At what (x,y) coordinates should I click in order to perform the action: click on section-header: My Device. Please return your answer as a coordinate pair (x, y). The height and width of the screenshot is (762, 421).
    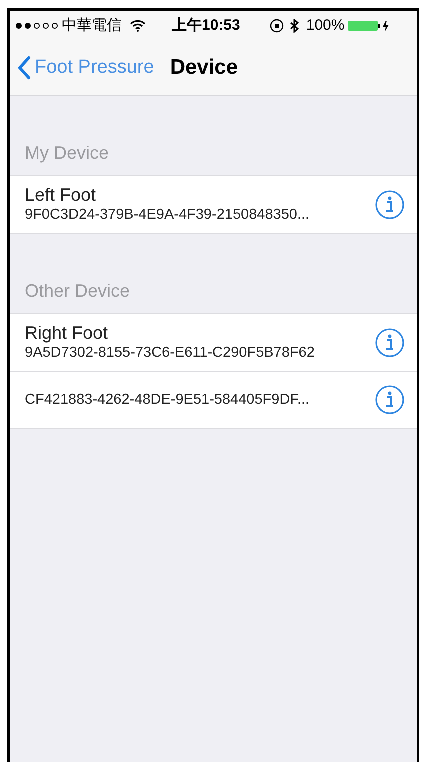
    Looking at the image, I should click on (67, 153).